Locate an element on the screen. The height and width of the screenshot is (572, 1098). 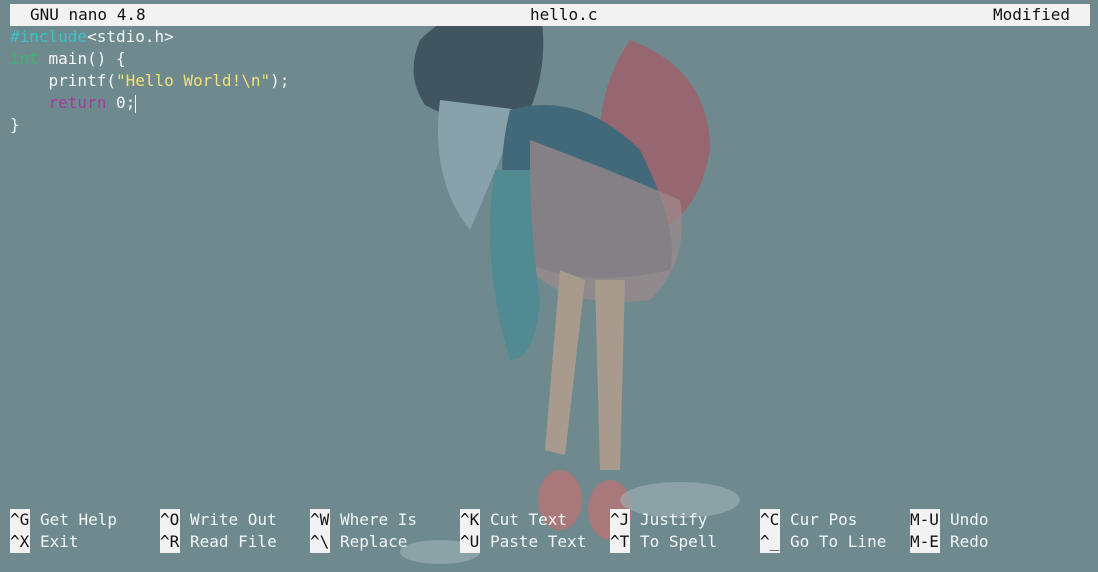
code-token: main() { is located at coordinates (82, 58).